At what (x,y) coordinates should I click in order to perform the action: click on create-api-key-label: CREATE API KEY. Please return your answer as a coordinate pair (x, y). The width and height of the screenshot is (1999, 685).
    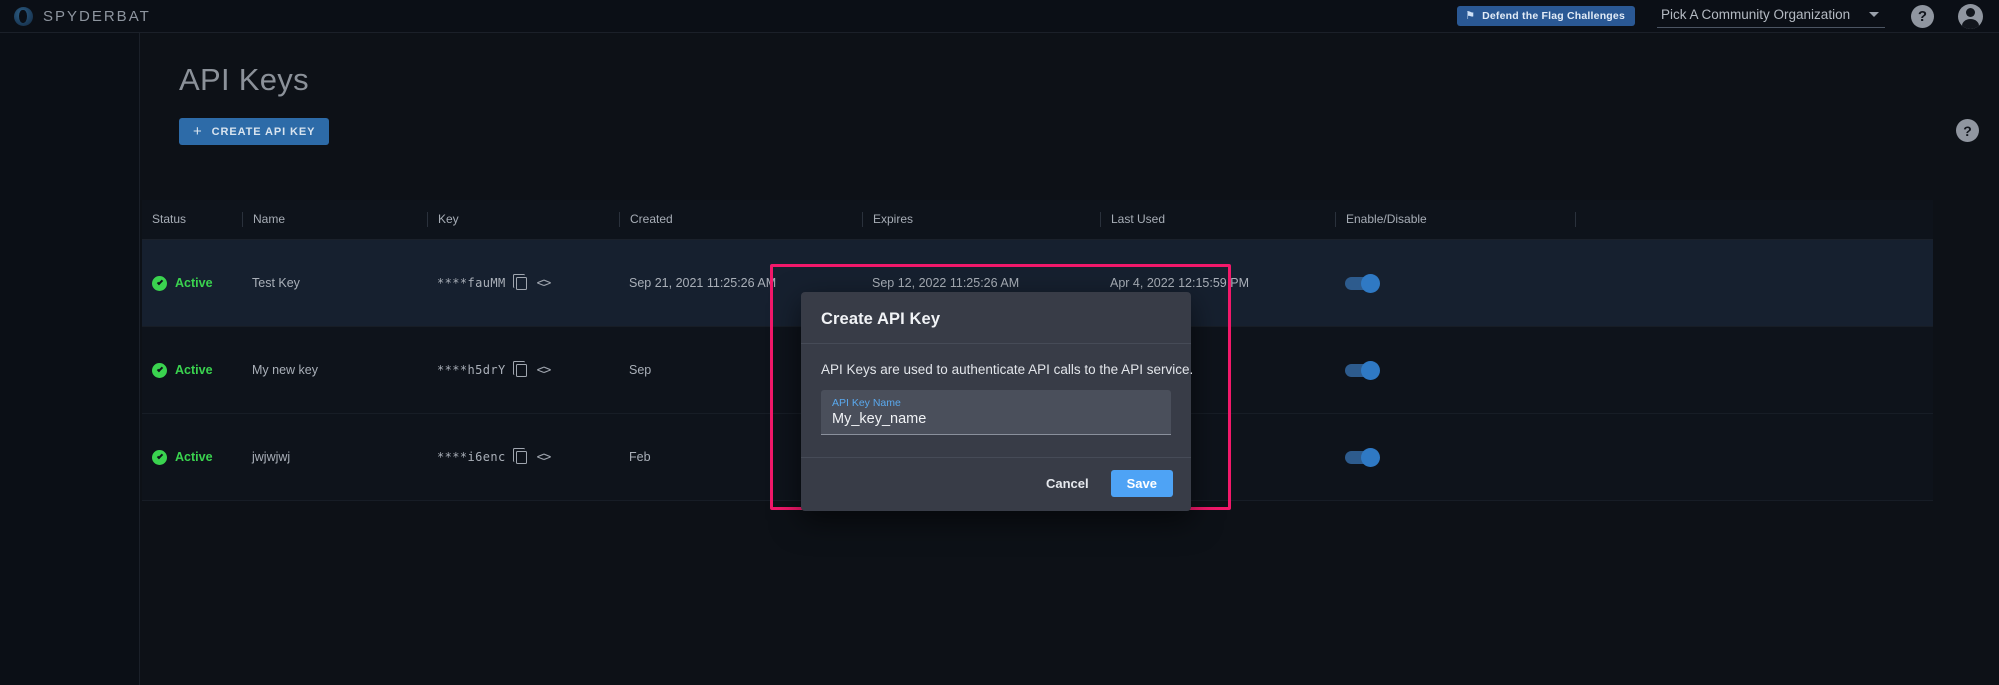
    Looking at the image, I should click on (263, 131).